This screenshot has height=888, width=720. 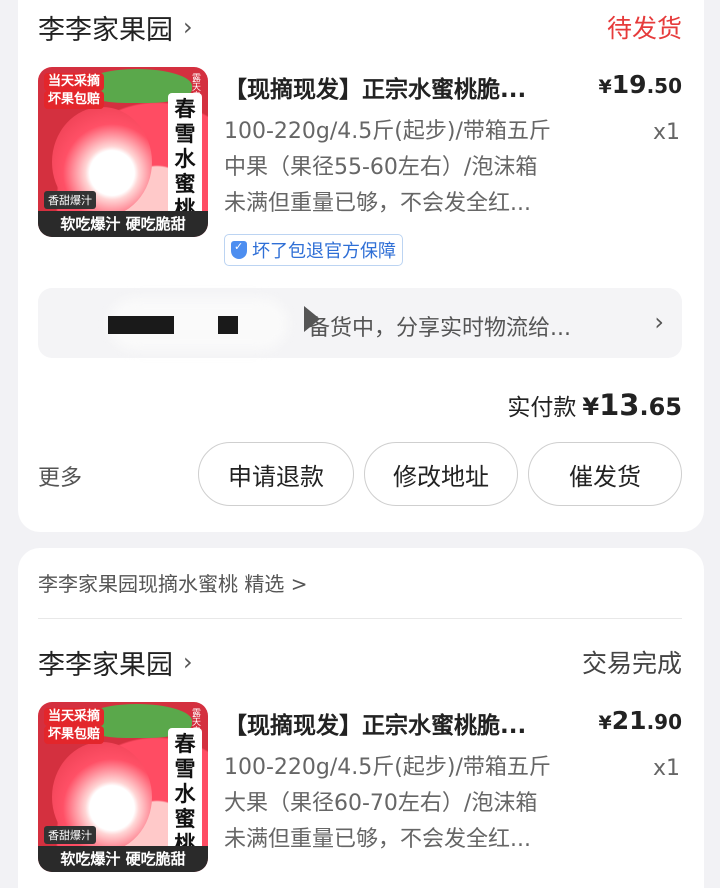 What do you see at coordinates (619, 405) in the screenshot?
I see `paid-integer: 13` at bounding box center [619, 405].